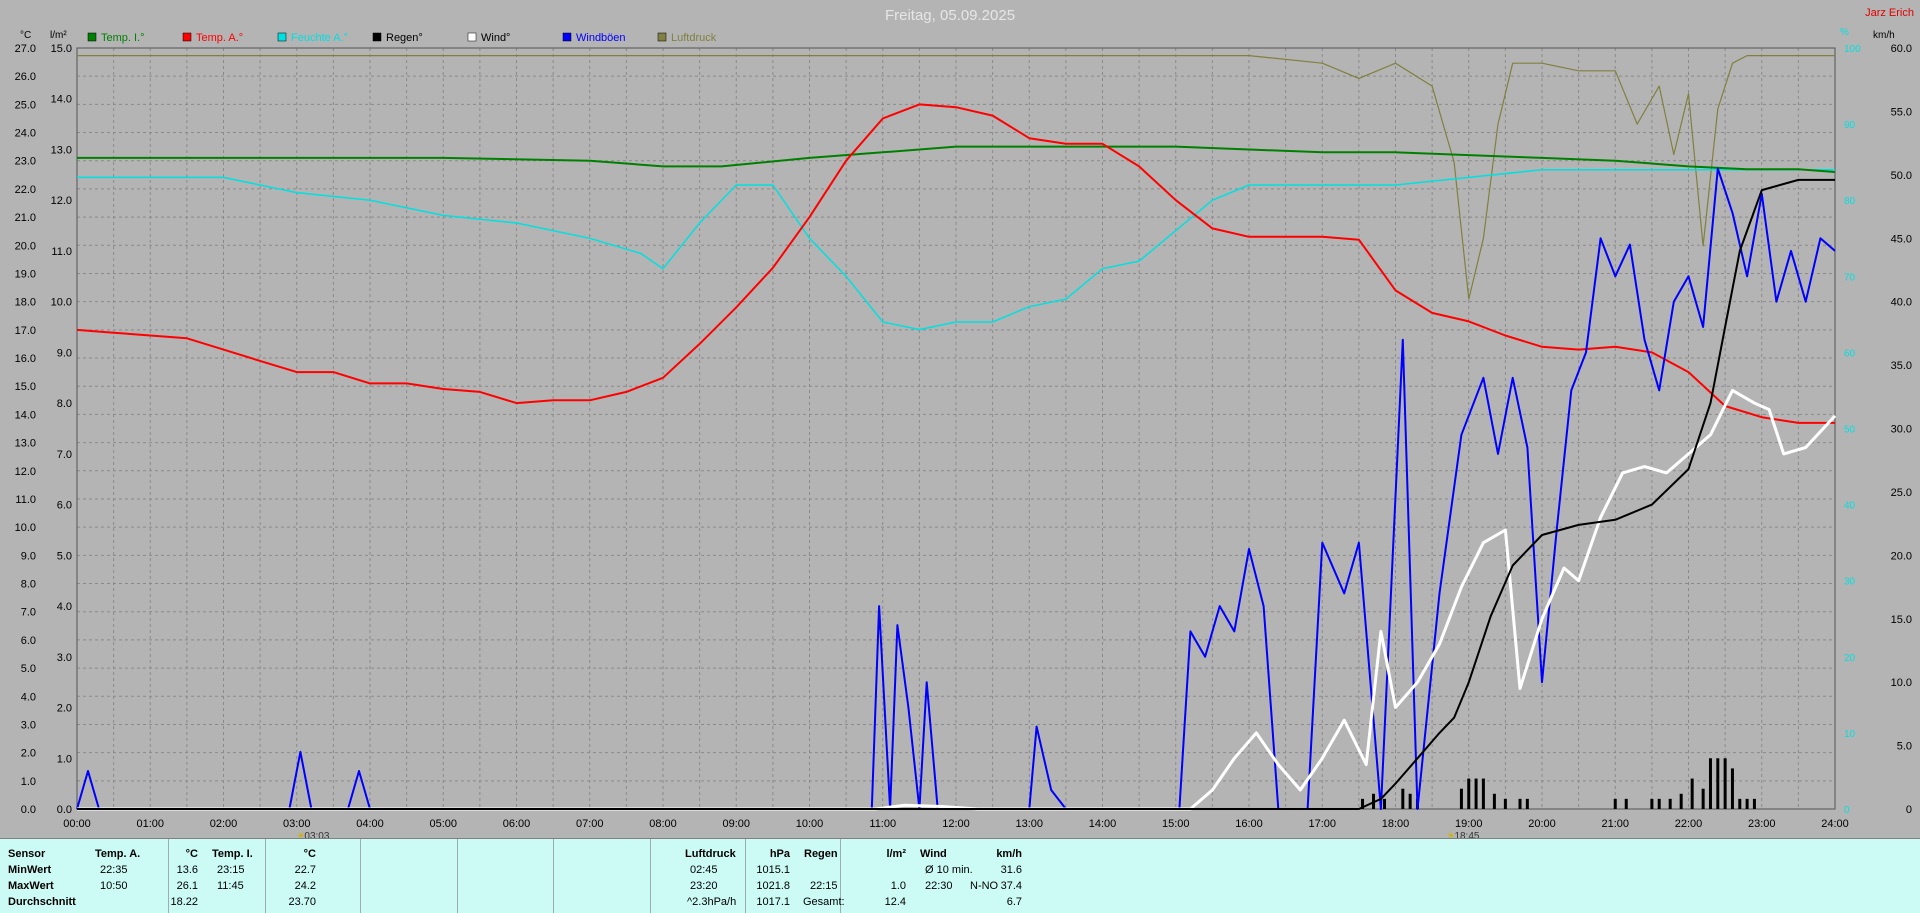 Image resolution: width=1920 pixels, height=913 pixels. Describe the element at coordinates (64, 759) in the screenshot. I see `rain-tick-label: 1.0` at that location.